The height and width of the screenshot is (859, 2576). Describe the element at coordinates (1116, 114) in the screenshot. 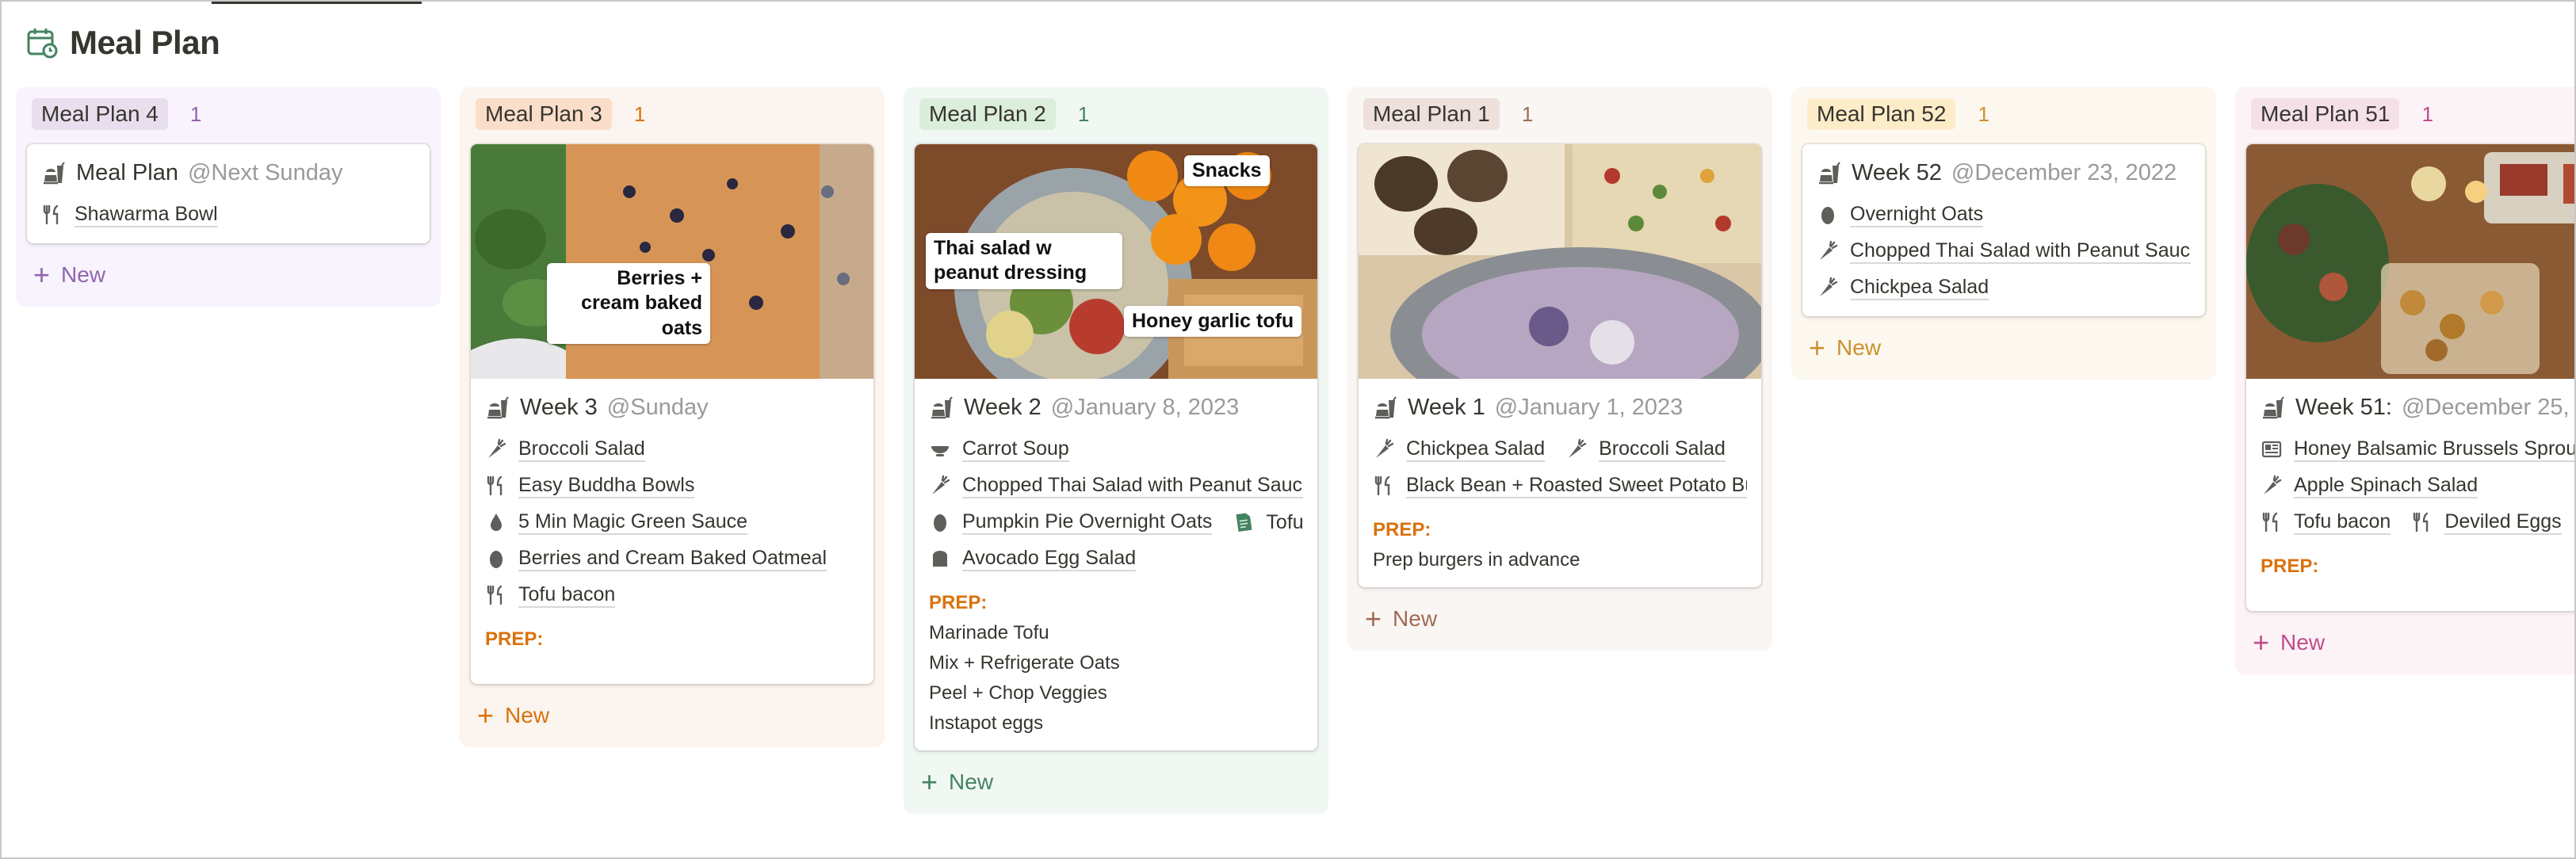

I see `column-header: Meal Plan 2 1` at that location.